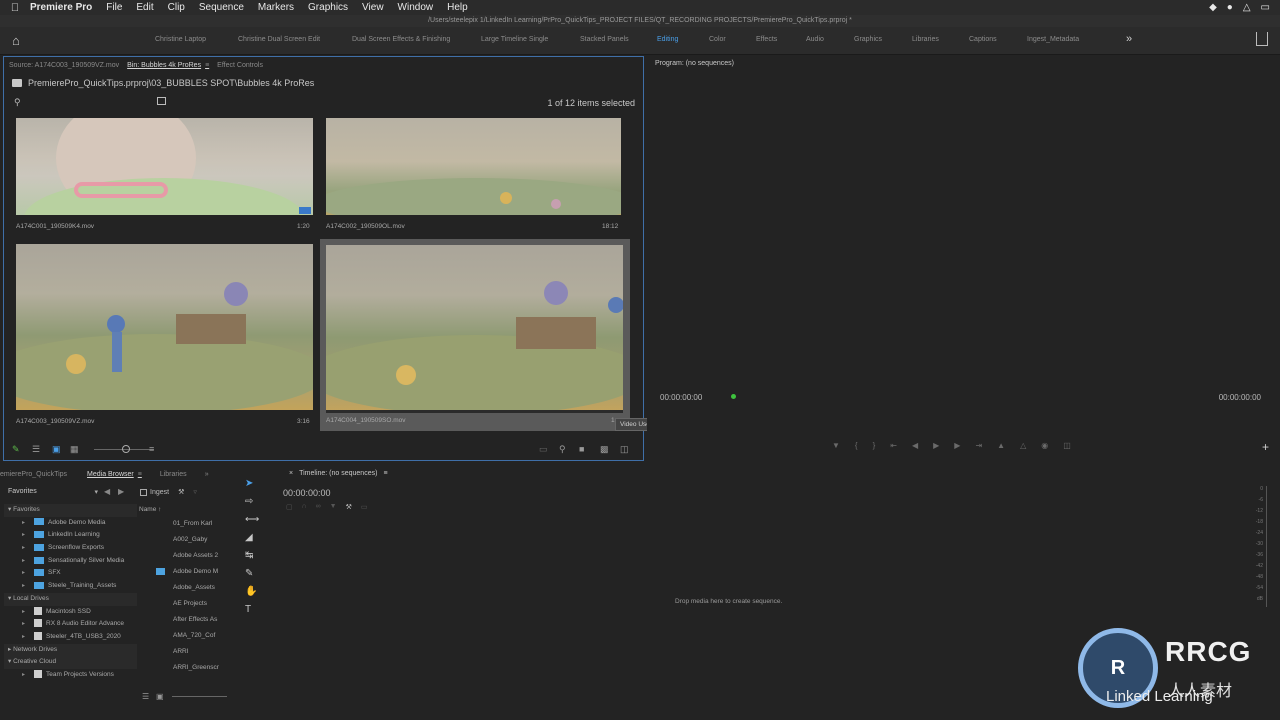 This screenshot has width=1280, height=720. I want to click on add-button-icon: +, so click(1265, 447).